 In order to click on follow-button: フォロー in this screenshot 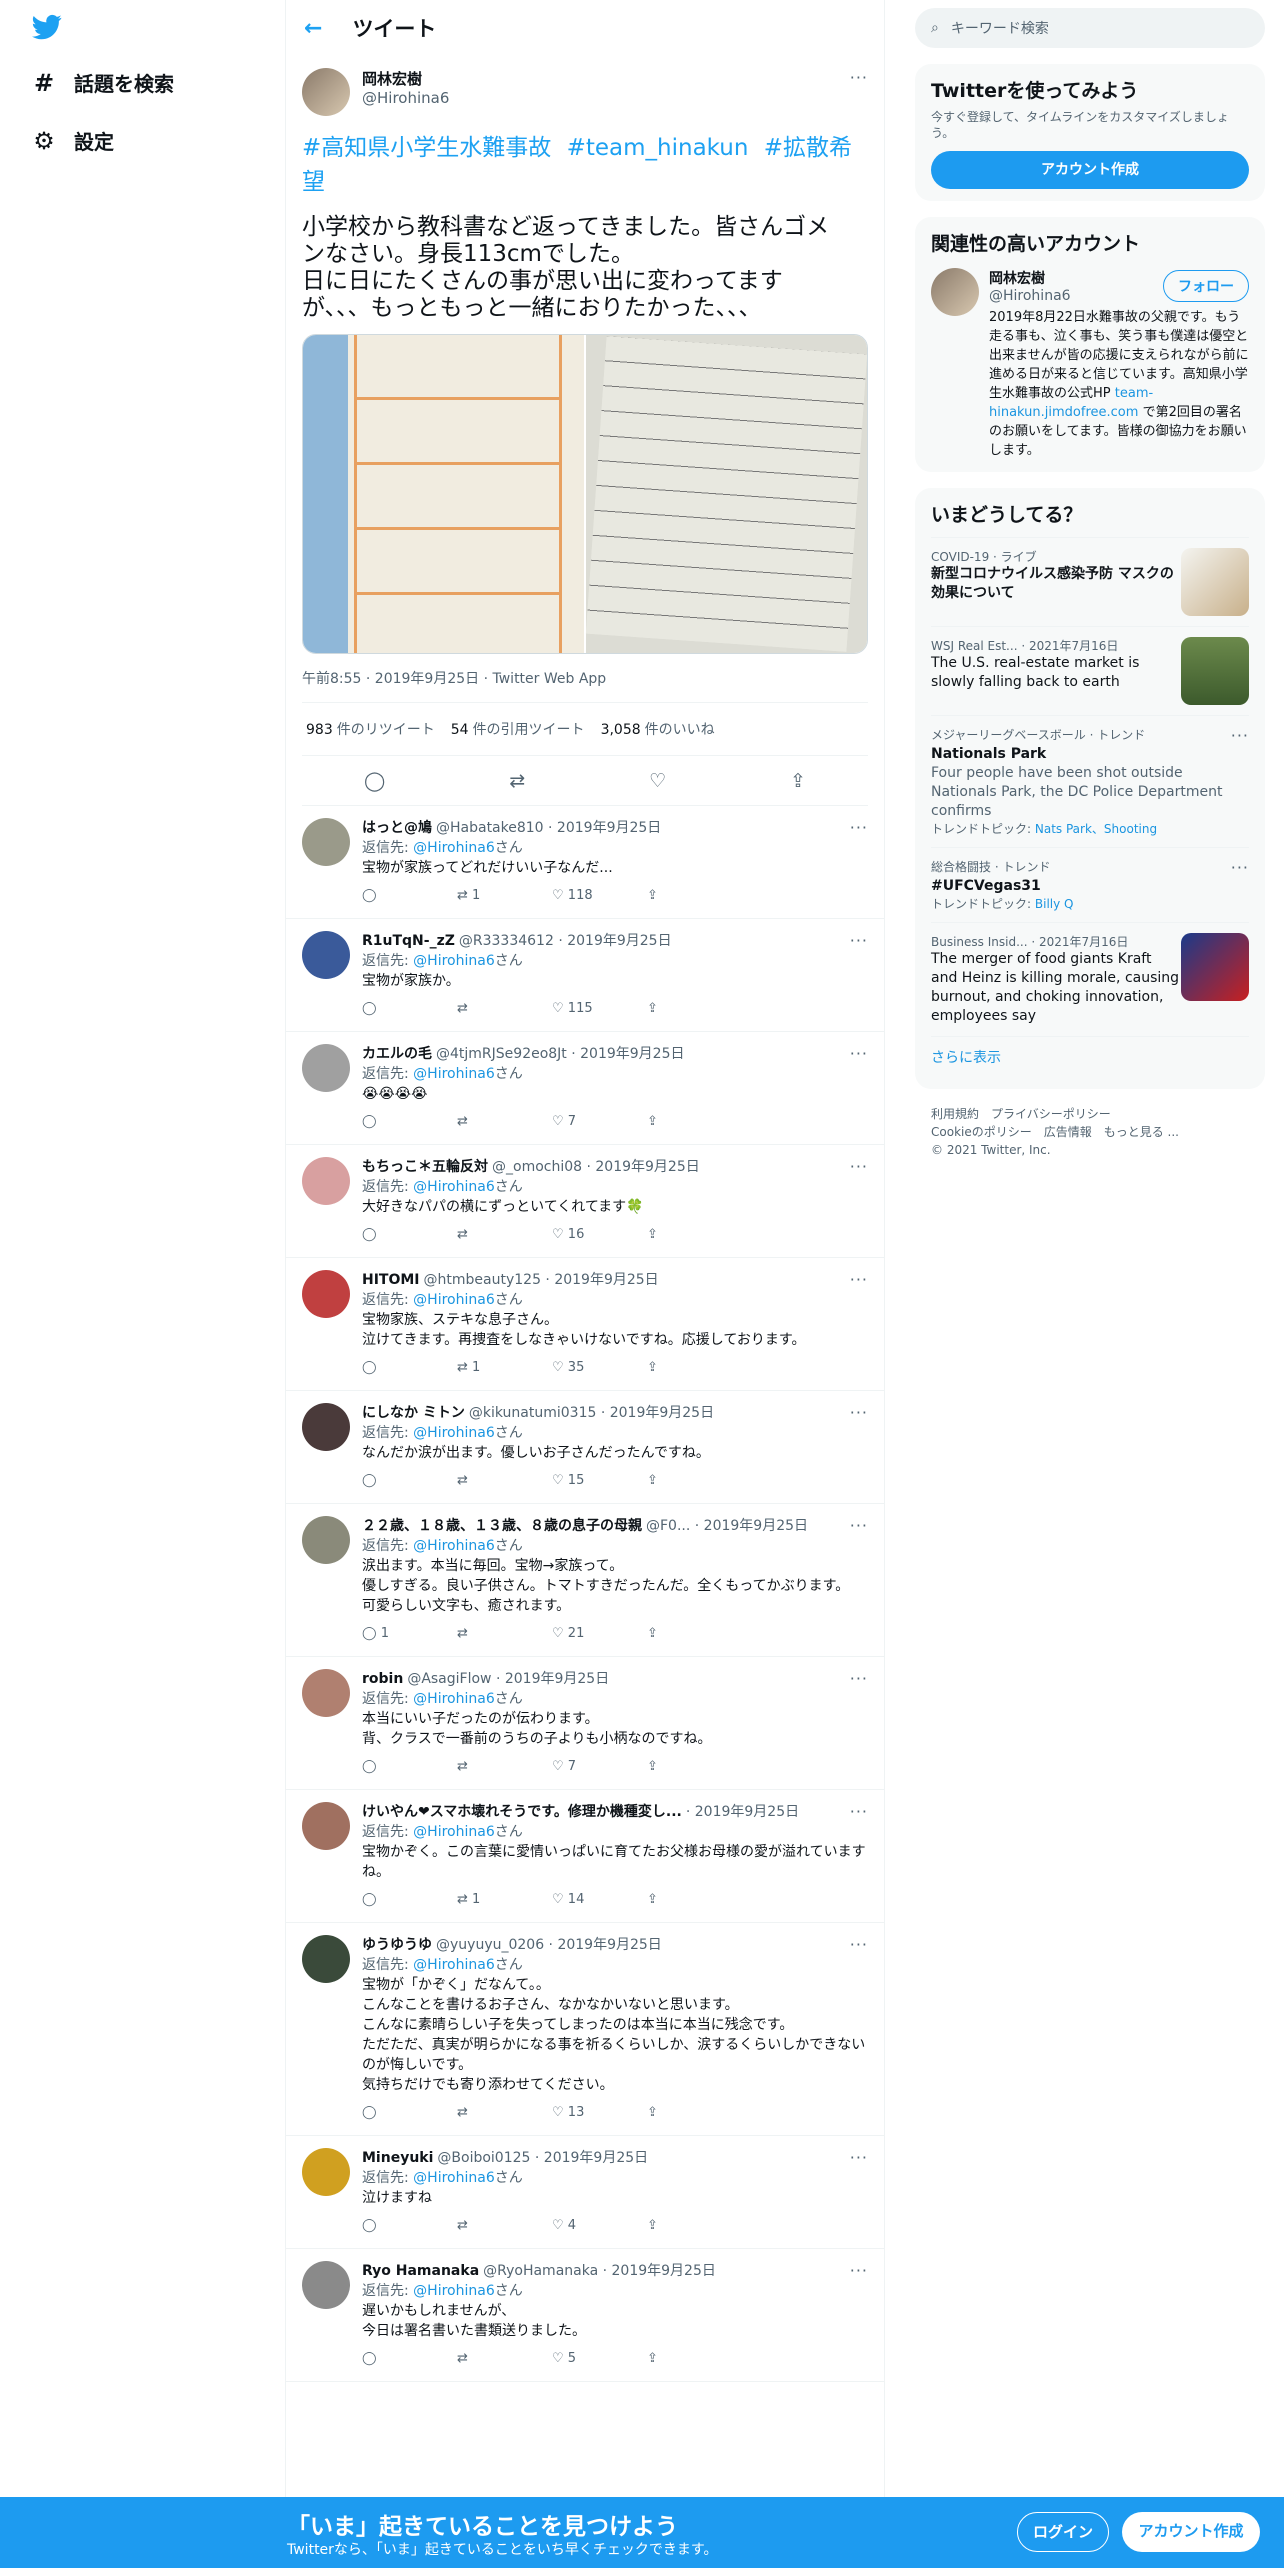, I will do `click(1206, 286)`.